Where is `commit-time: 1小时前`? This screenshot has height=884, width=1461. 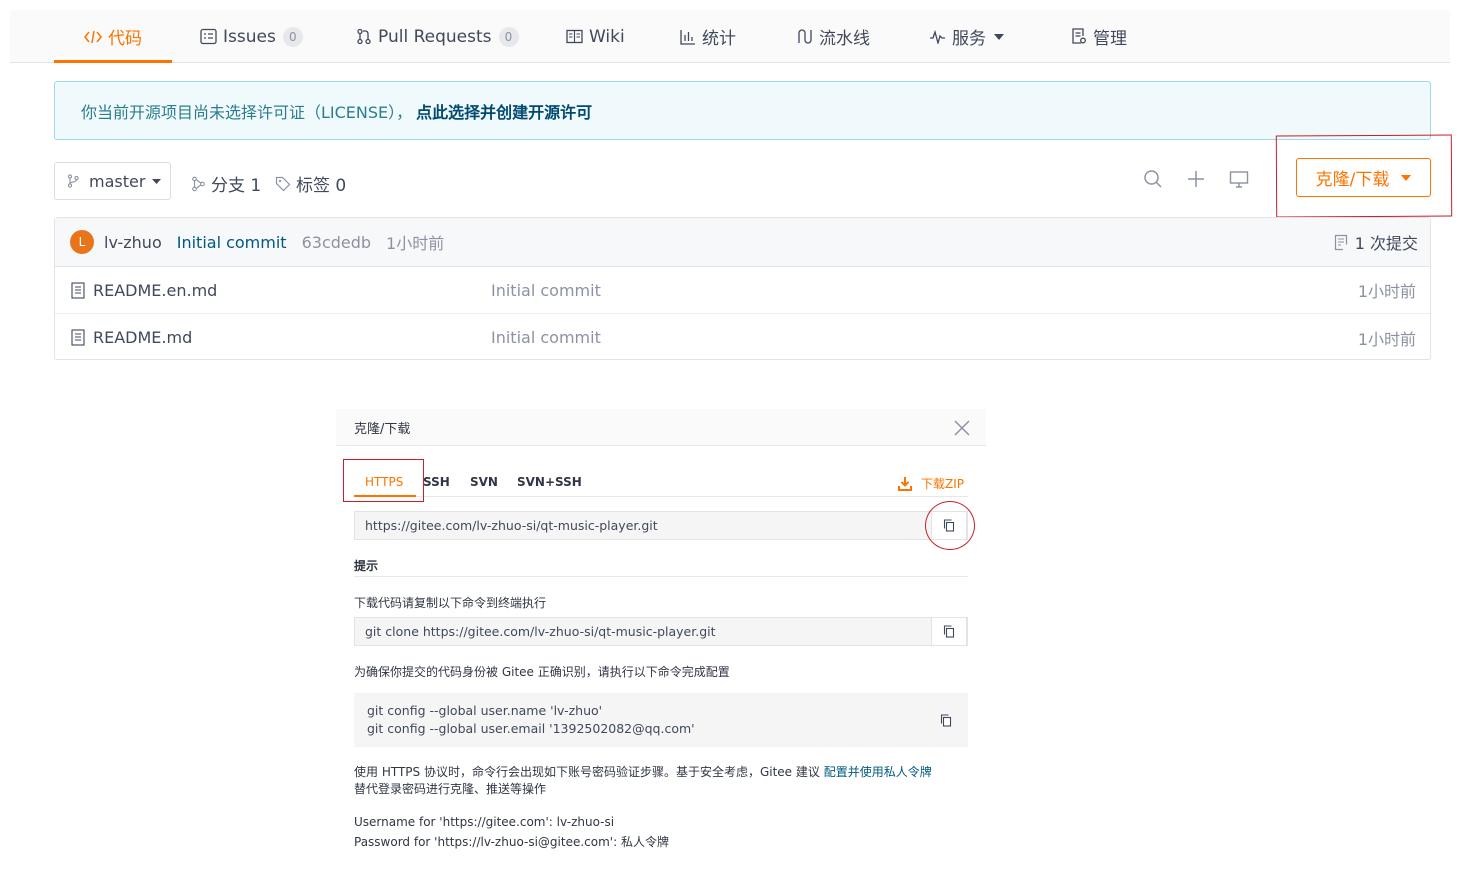 commit-time: 1小时前 is located at coordinates (415, 243).